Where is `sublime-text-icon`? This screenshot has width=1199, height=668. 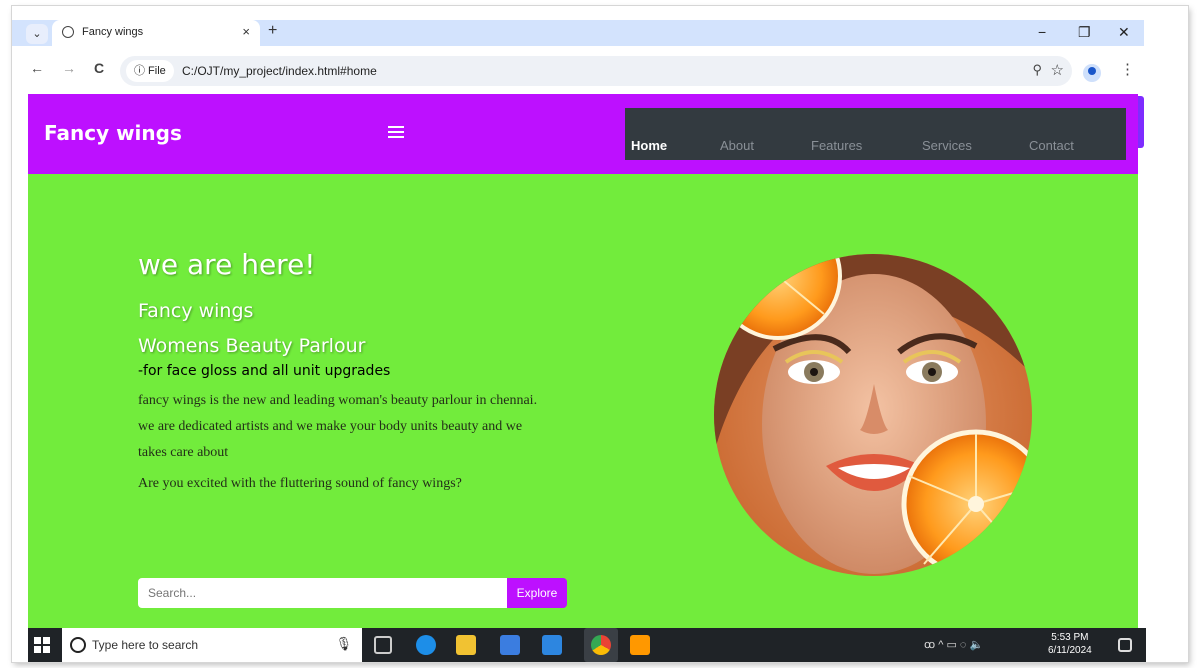
sublime-text-icon is located at coordinates (640, 645).